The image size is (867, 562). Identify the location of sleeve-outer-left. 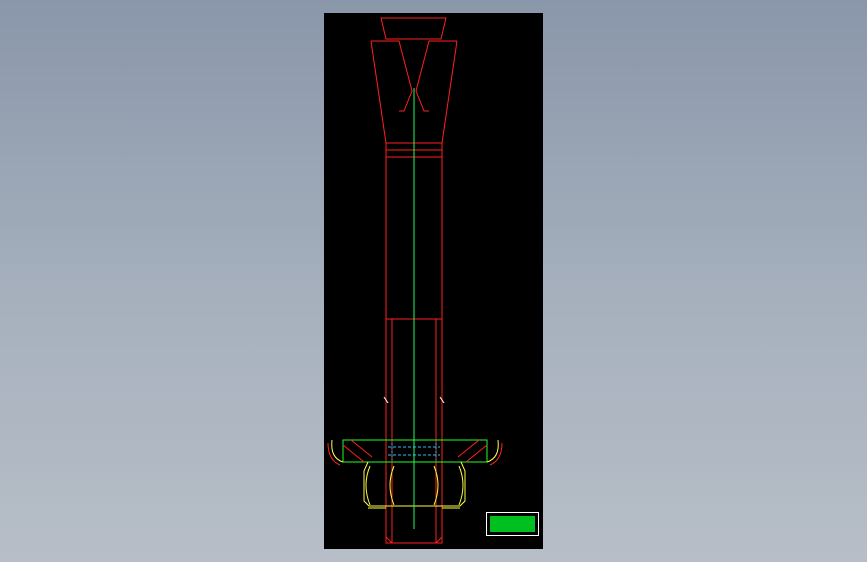
(378, 92).